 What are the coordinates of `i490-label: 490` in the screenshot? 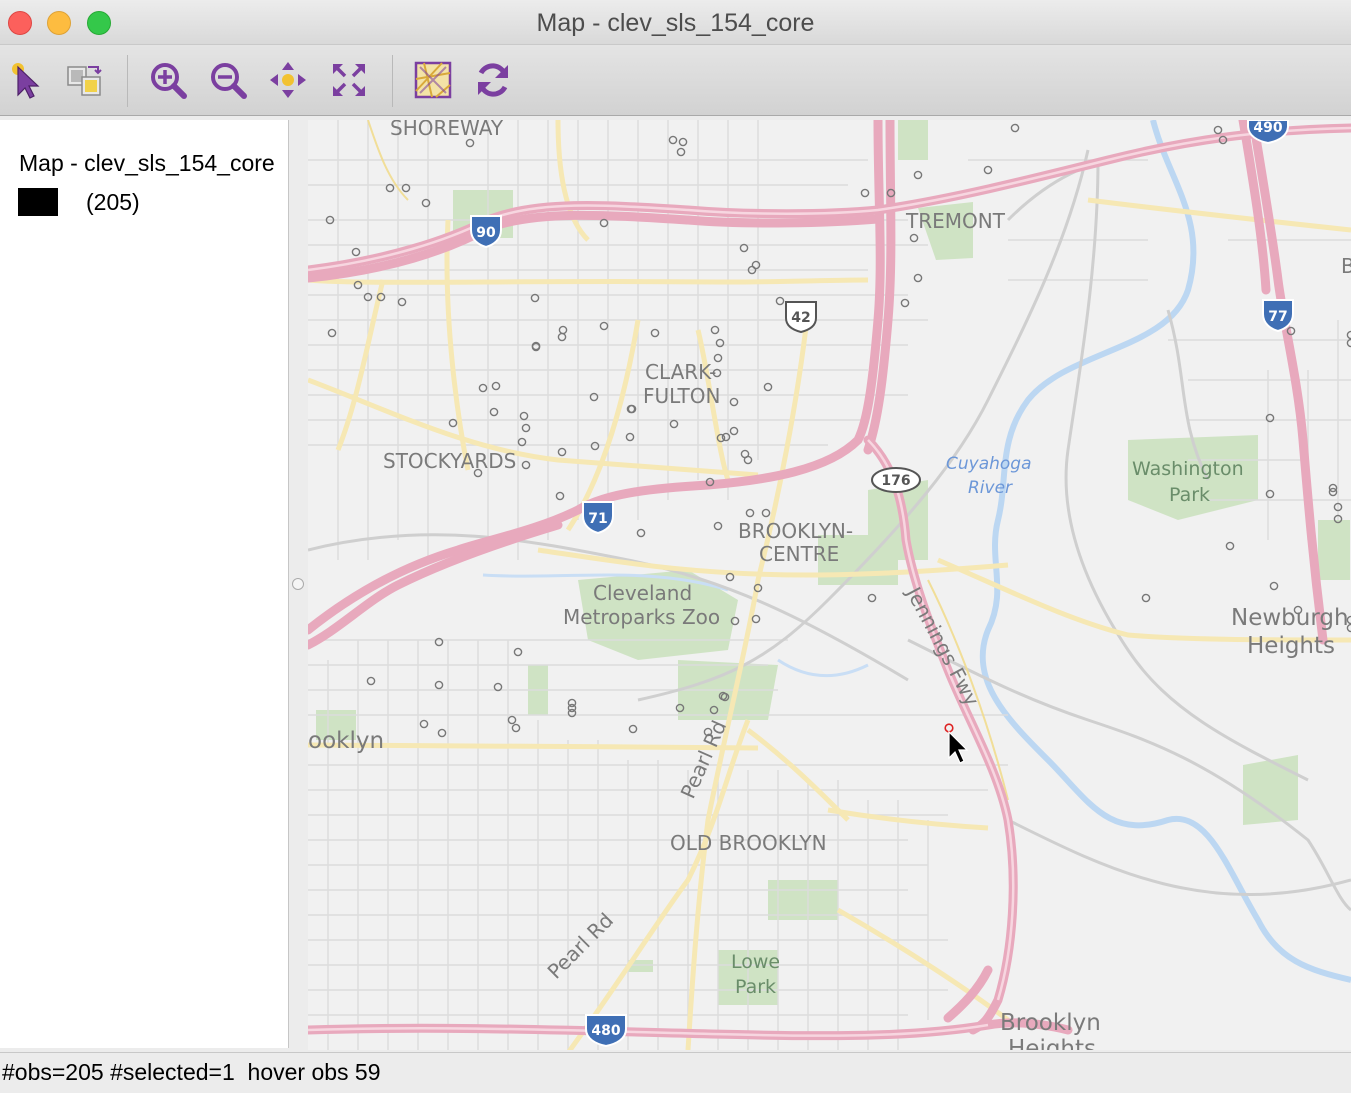 It's located at (1267, 128).